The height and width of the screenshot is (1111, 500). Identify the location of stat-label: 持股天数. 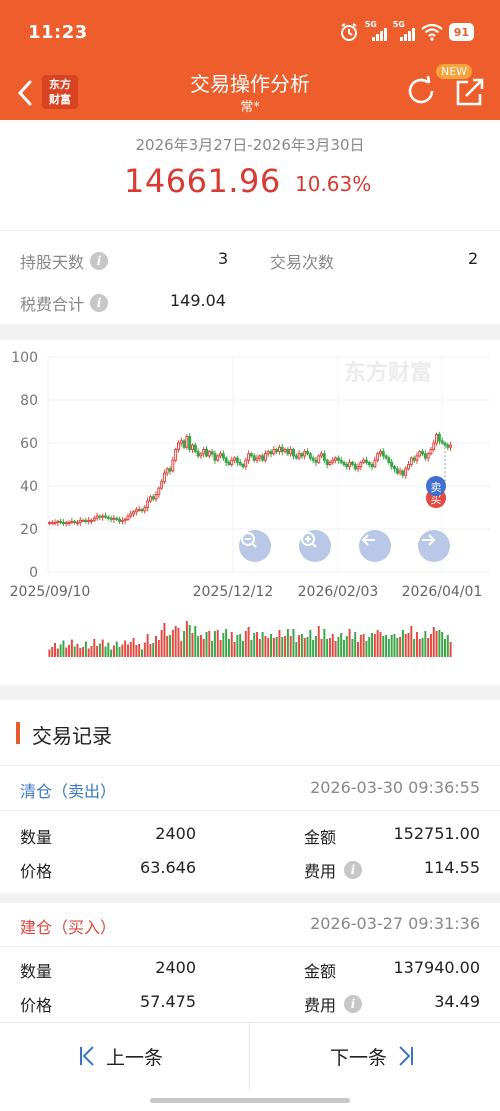
(52, 262).